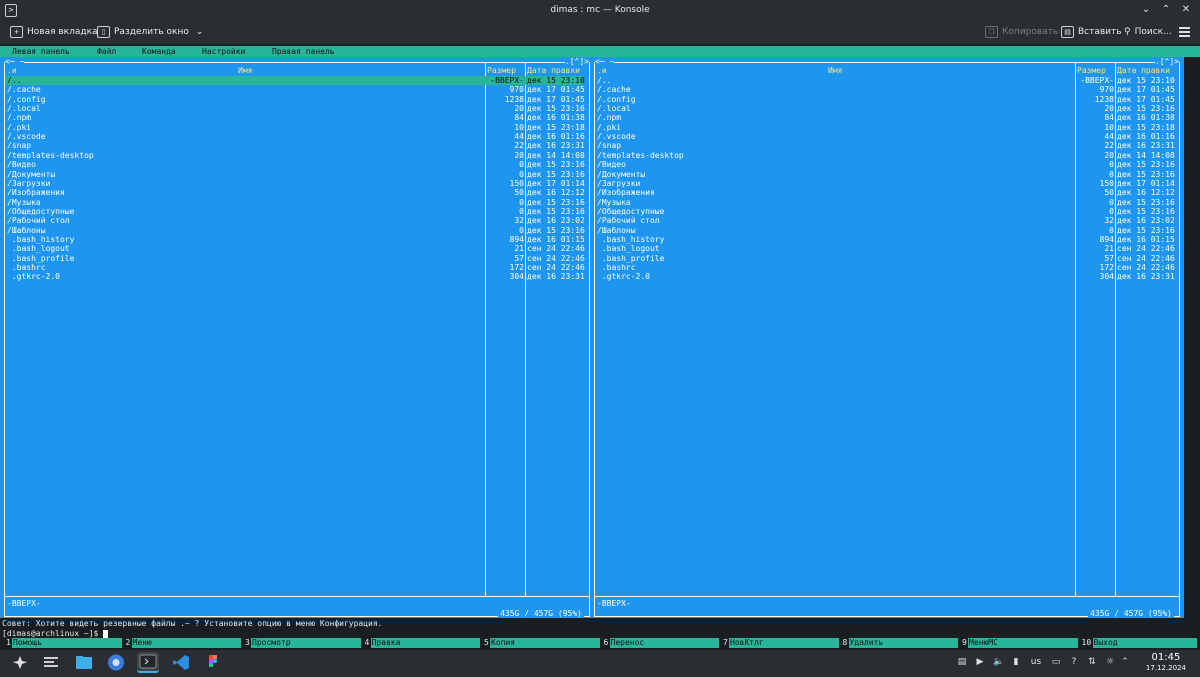 This screenshot has width=1200, height=677. What do you see at coordinates (55, 633) in the screenshot?
I see `shell-prompt: [dimas@archlinux ~]$` at bounding box center [55, 633].